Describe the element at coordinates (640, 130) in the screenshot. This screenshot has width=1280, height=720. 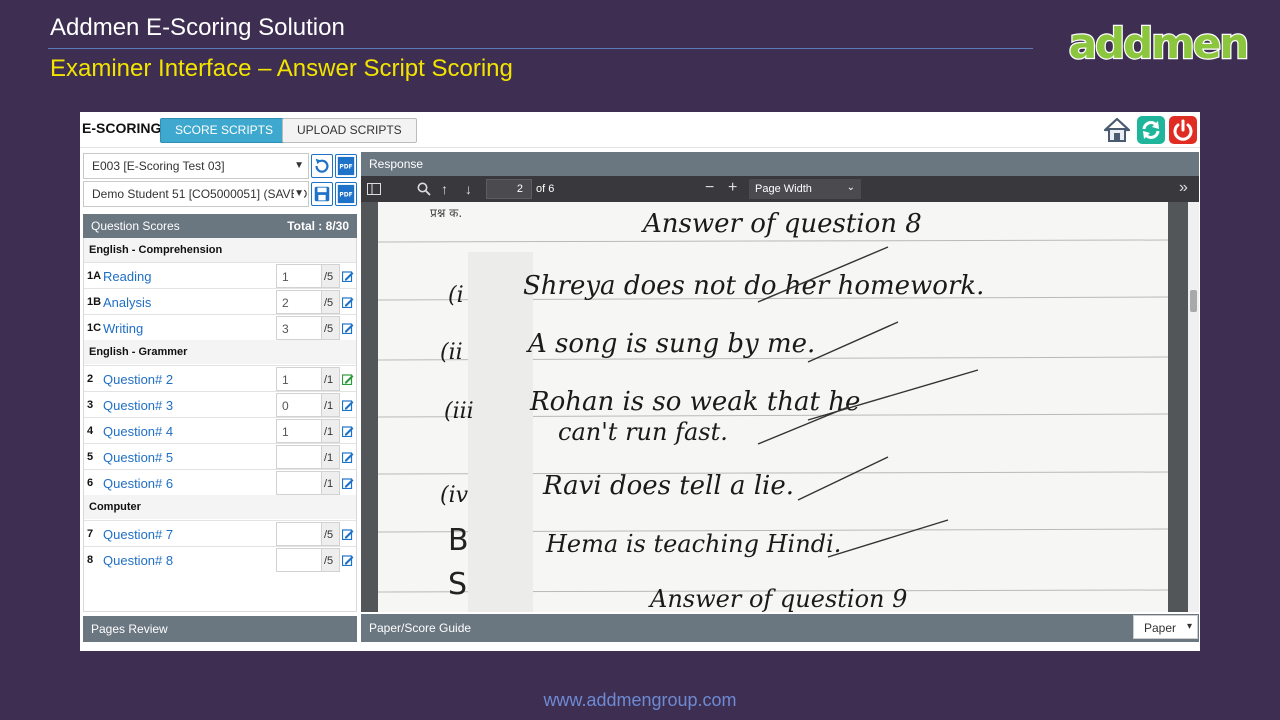
I see `top-bar: E-SCORING SCORE SCRIPTS UPLOAD SCRIPTS` at that location.